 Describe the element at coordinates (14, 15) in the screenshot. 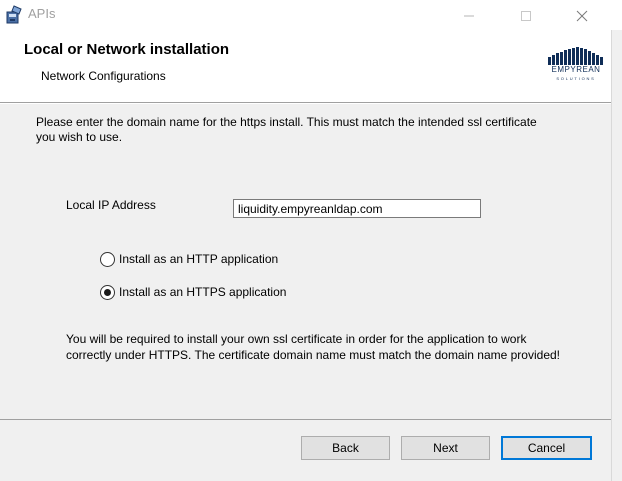

I see `installer-icon` at that location.